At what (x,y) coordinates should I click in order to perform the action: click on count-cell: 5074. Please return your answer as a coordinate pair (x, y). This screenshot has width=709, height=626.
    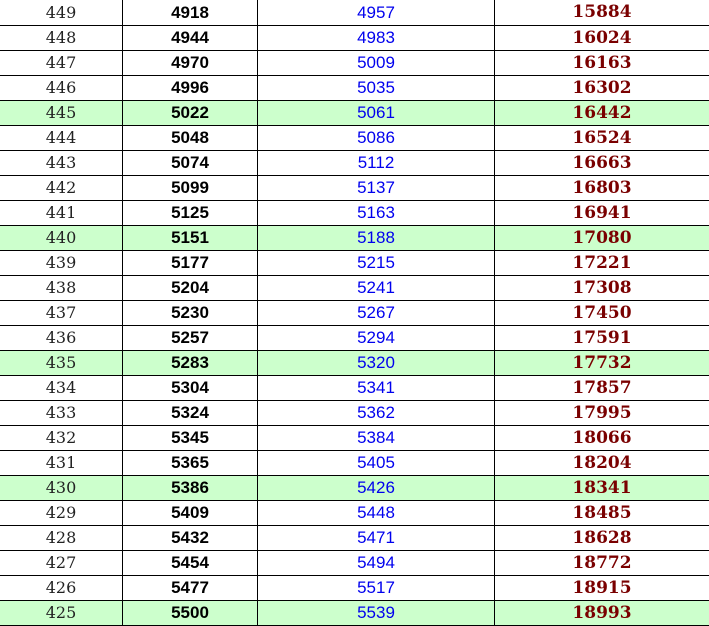
    Looking at the image, I should click on (190, 163).